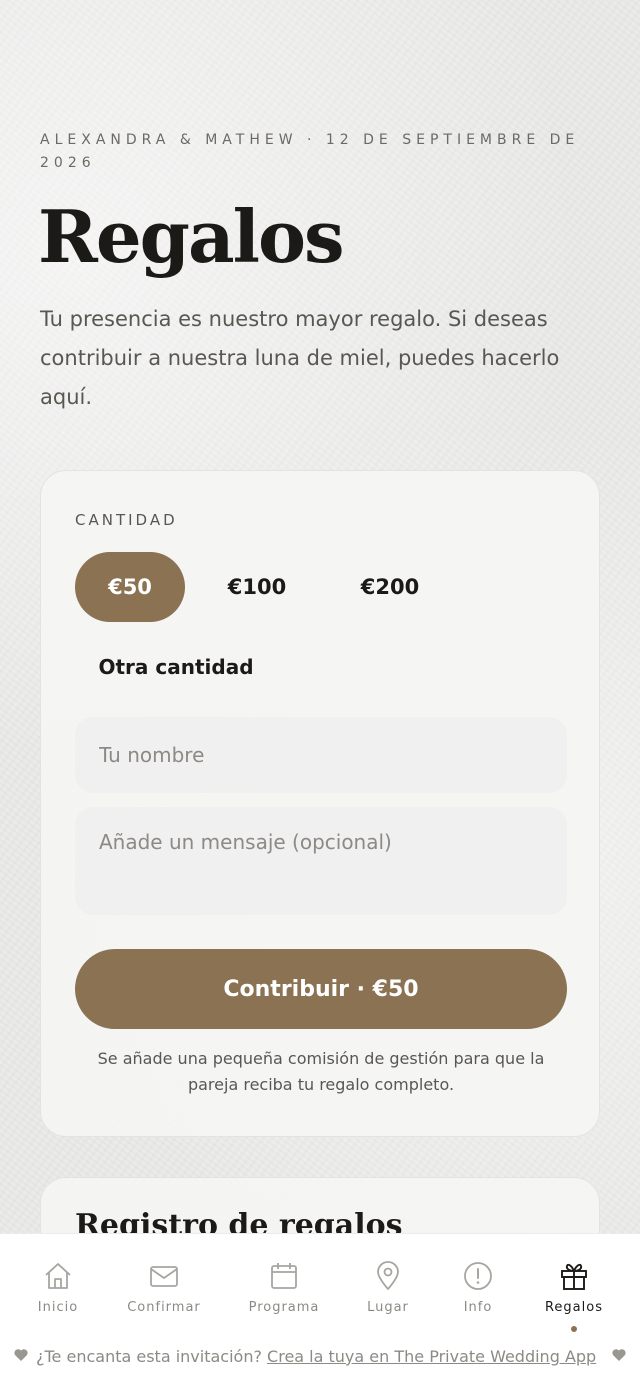 This screenshot has width=640, height=1385. What do you see at coordinates (58, 1276) in the screenshot?
I see `home-icon` at bounding box center [58, 1276].